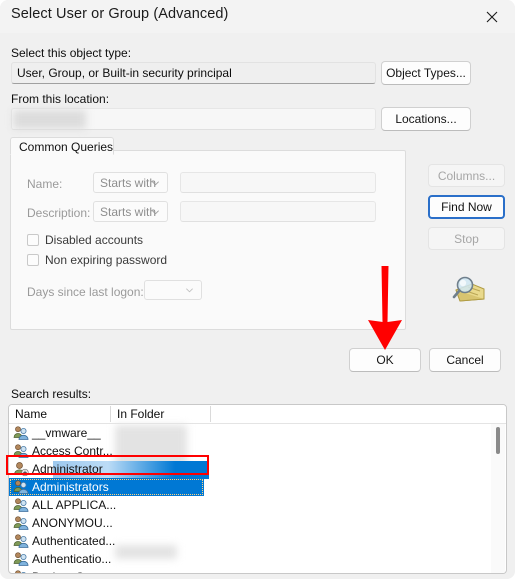  What do you see at coordinates (66, 433) in the screenshot?
I see `row-name: __vmware__` at bounding box center [66, 433].